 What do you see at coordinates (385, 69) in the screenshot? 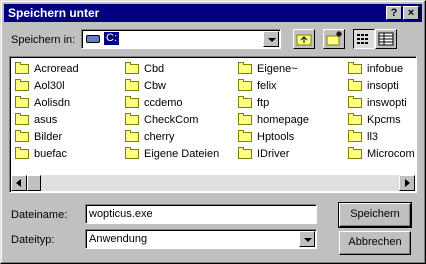
I see `folder-name: infobue` at bounding box center [385, 69].